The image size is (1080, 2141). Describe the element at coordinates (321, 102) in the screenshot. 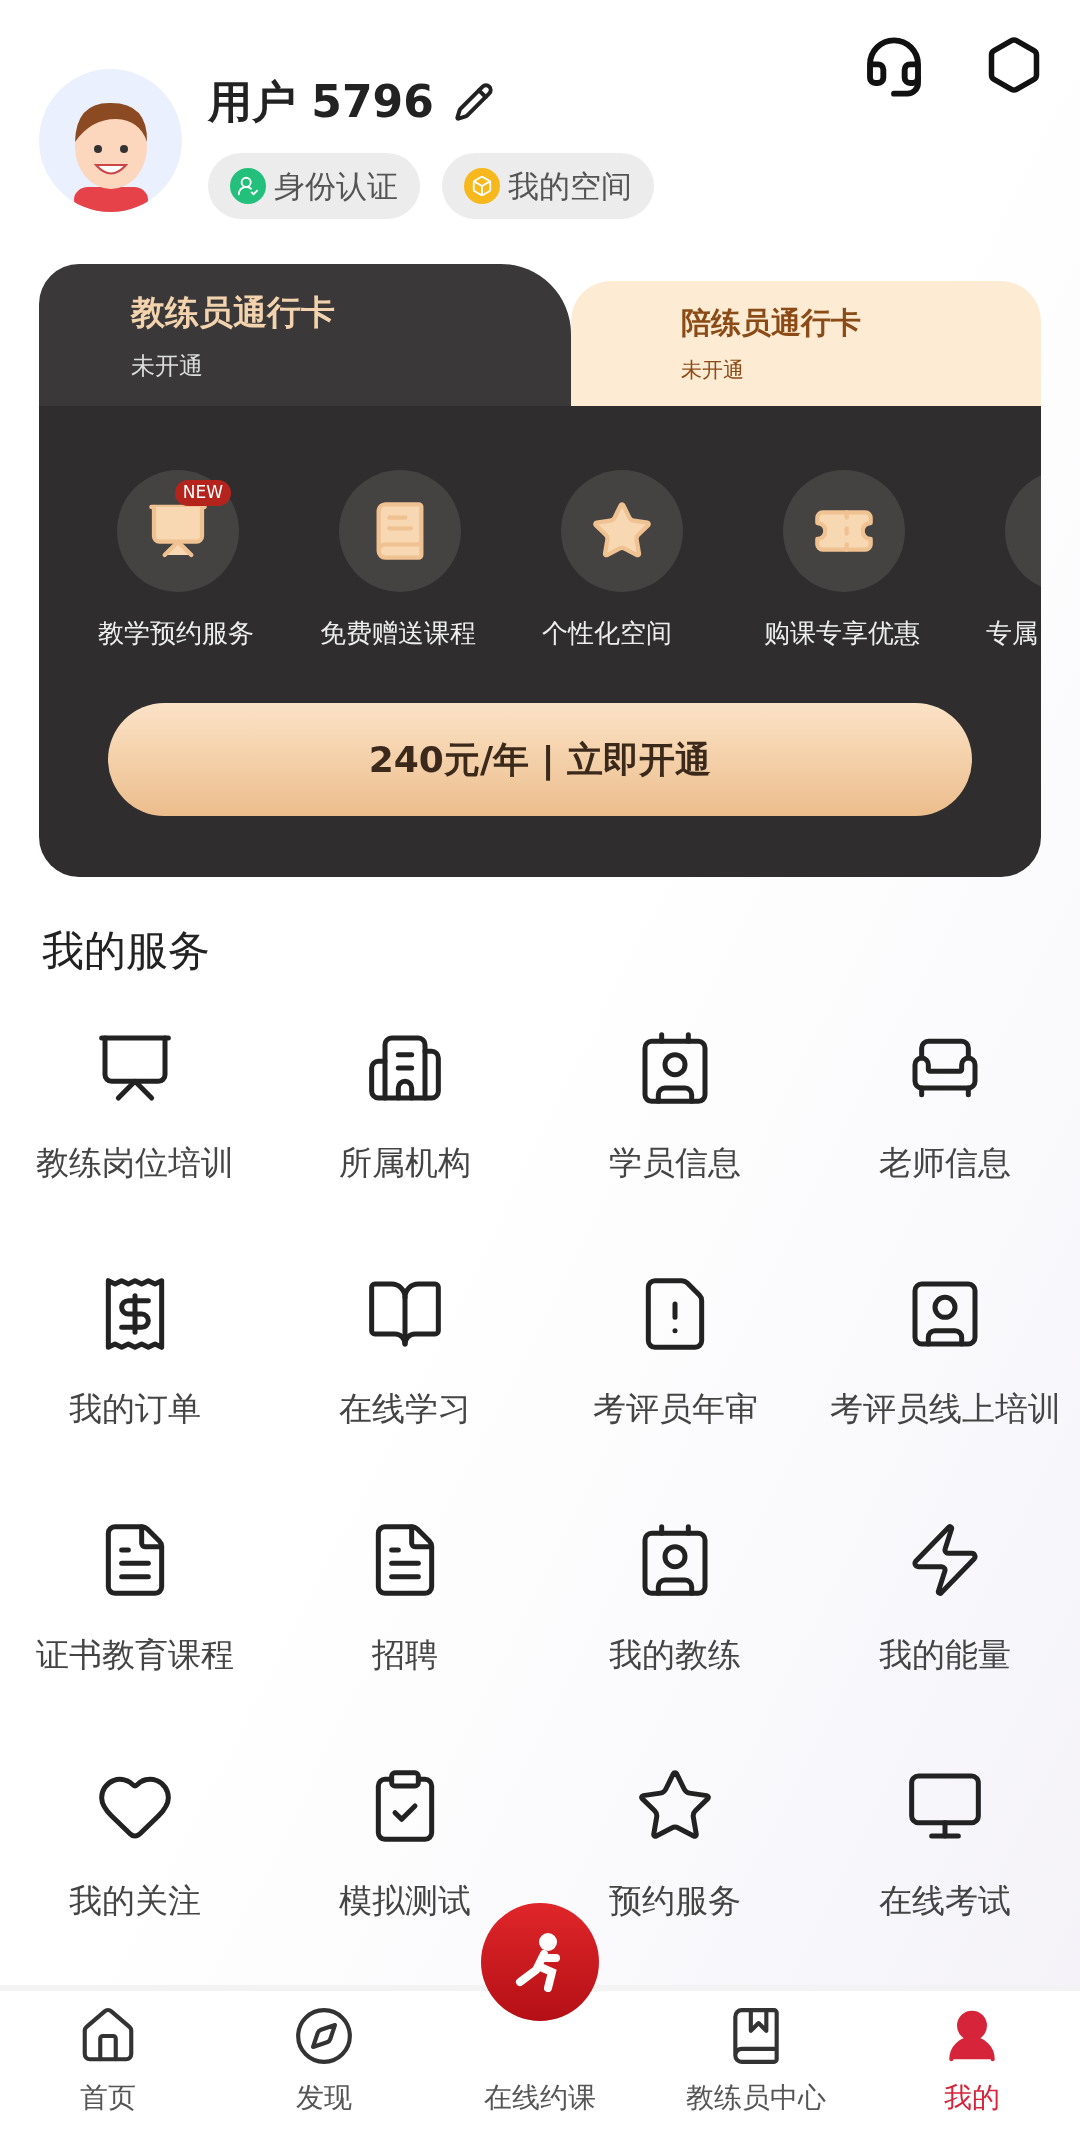

I see `user-name: 用户 5796` at that location.